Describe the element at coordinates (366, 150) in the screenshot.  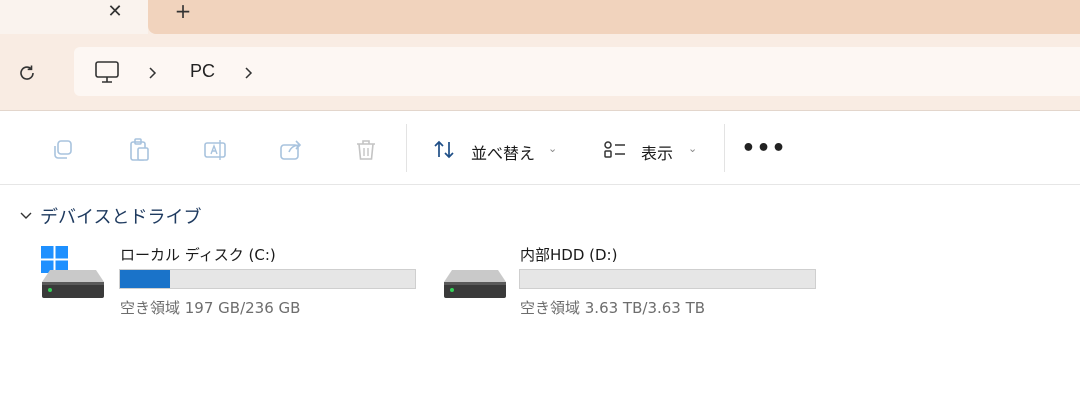
I see `delete-icon` at that location.